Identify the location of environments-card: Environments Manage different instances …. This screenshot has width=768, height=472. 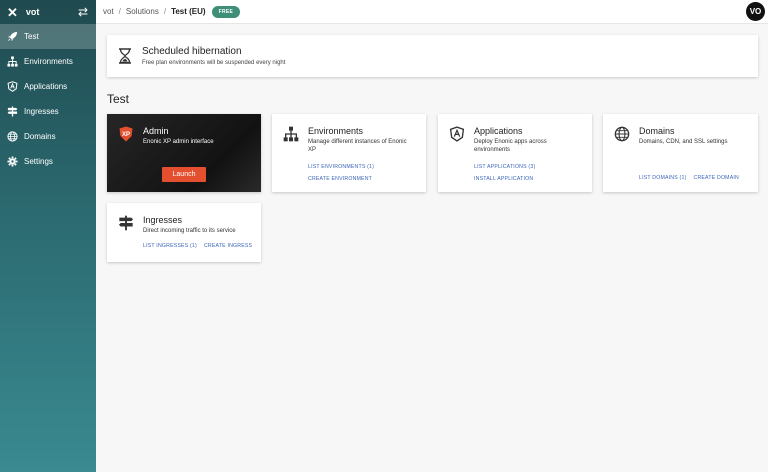
(349, 153).